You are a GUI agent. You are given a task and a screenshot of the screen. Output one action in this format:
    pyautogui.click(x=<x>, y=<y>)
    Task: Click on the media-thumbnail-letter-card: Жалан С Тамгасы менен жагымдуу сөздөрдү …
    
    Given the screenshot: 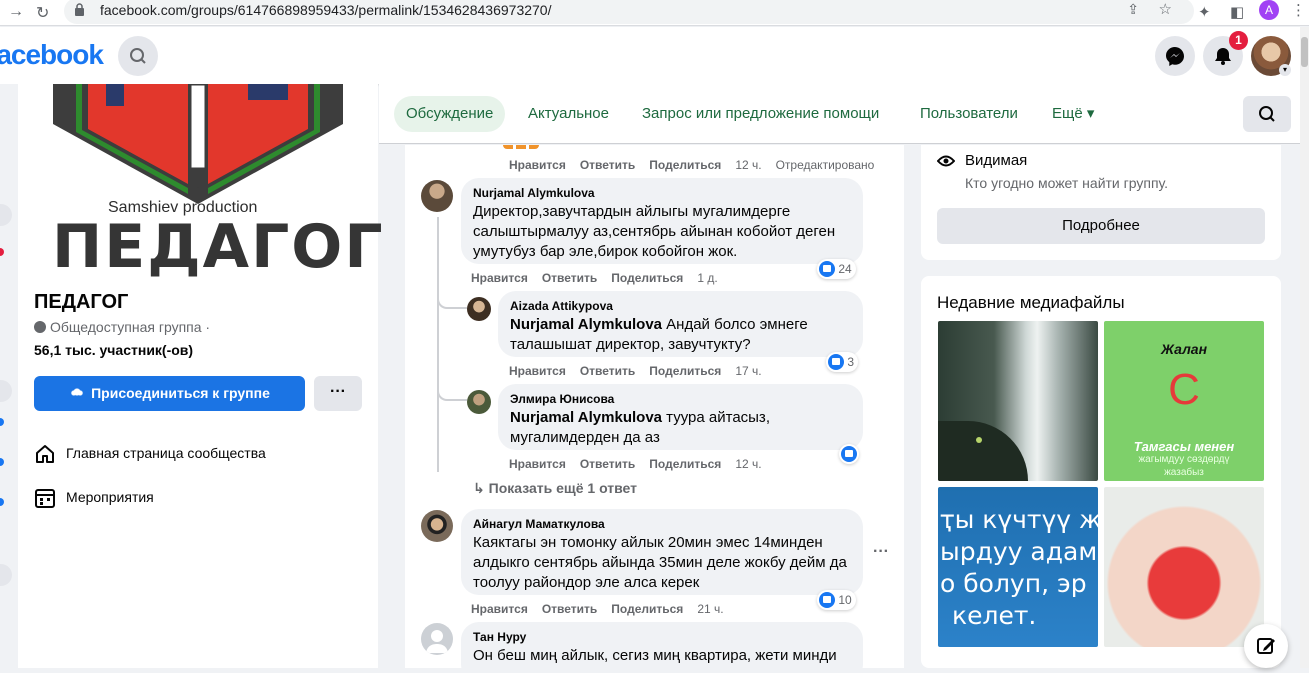 What is the action you would take?
    pyautogui.click(x=1184, y=401)
    